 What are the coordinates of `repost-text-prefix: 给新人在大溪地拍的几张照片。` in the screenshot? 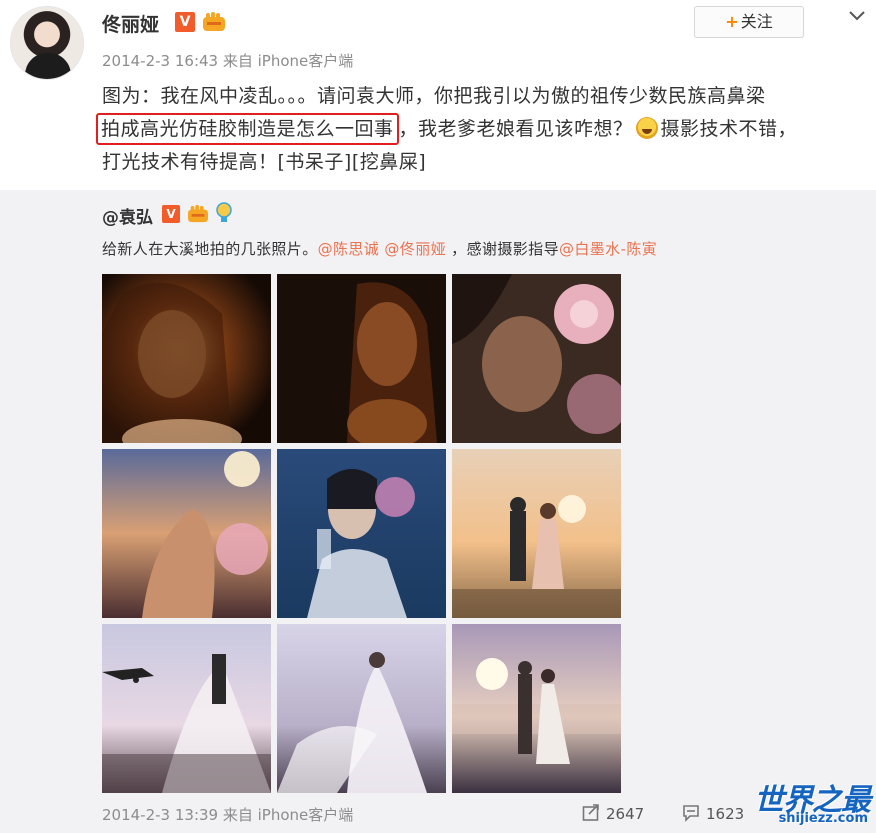 It's located at (210, 249).